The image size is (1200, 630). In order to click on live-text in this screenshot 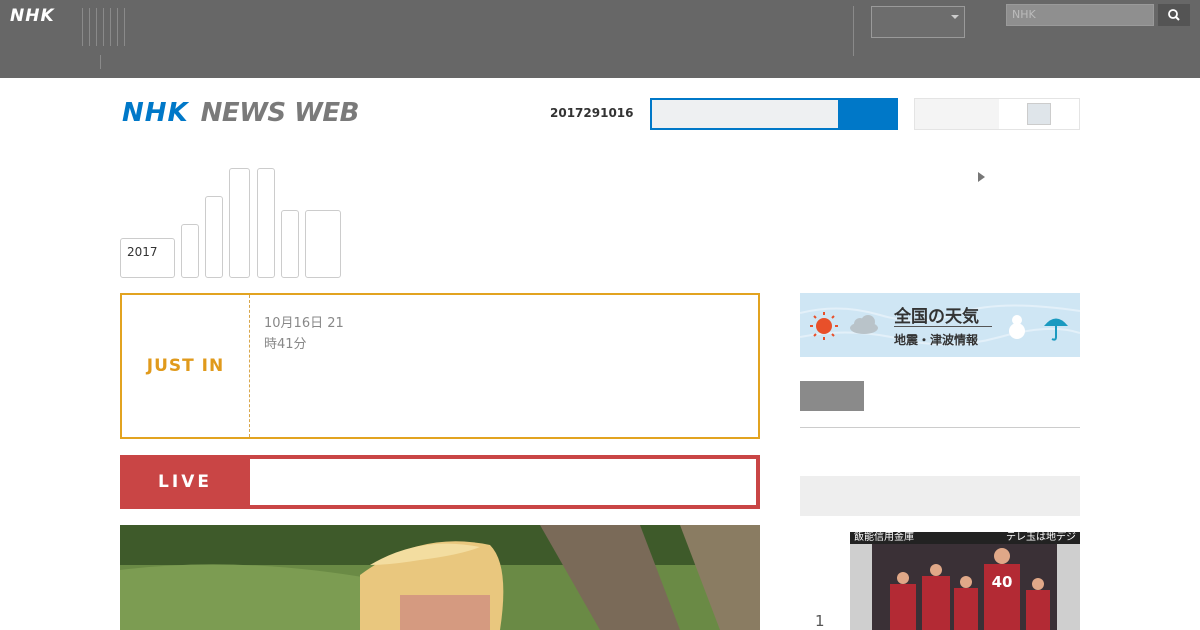, I will do `click(503, 482)`.